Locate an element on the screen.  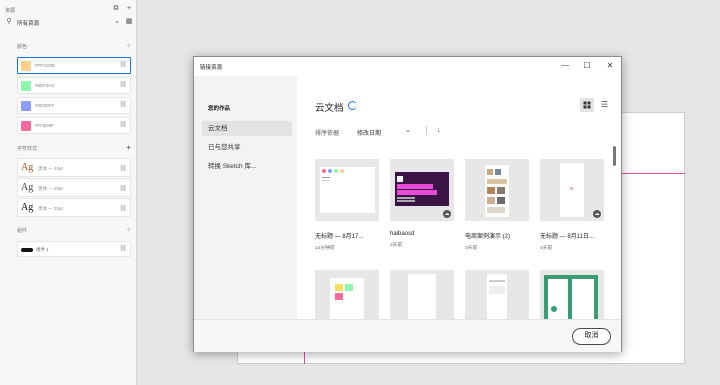
components-section-title: 组件 is located at coordinates (22, 231).